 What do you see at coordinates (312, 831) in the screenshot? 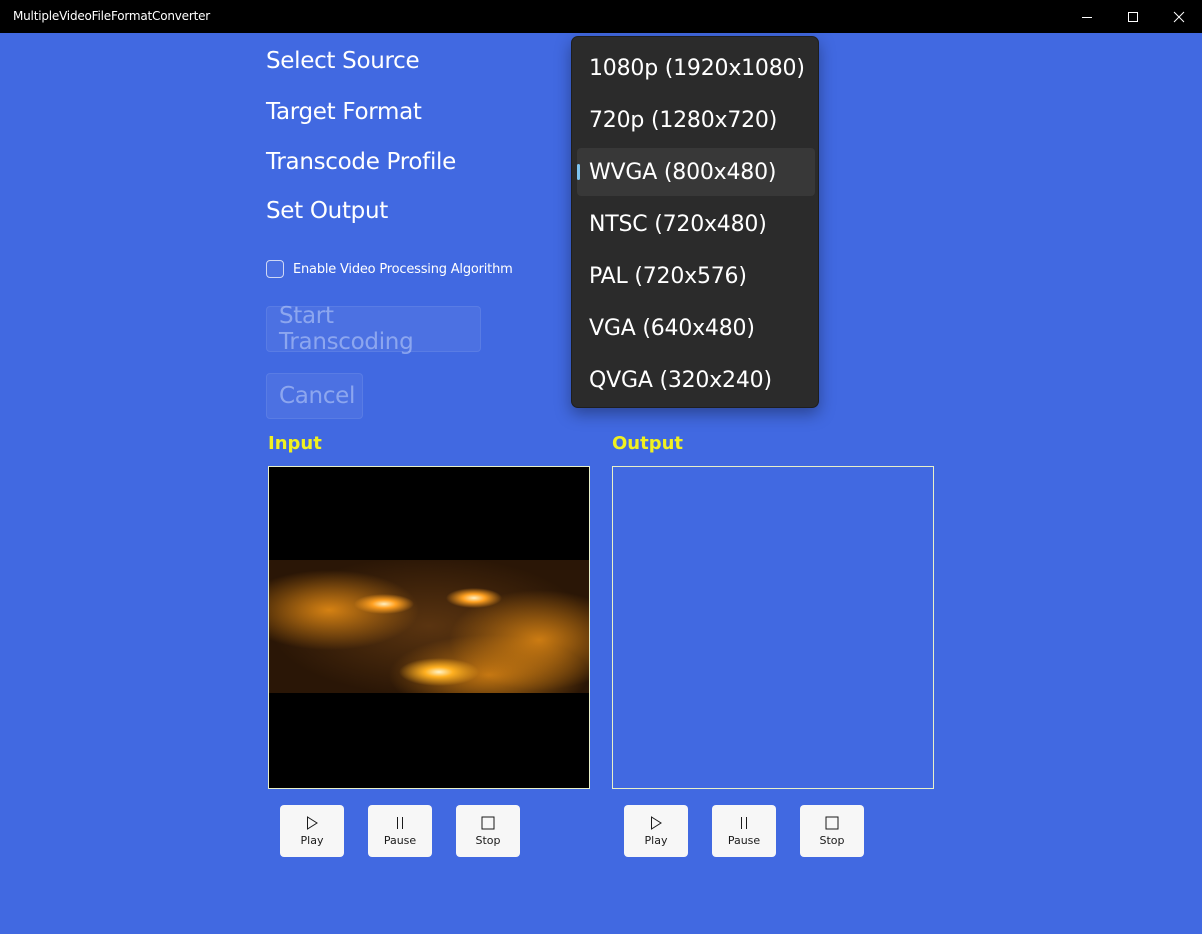
I see `input-play-button: Play` at bounding box center [312, 831].